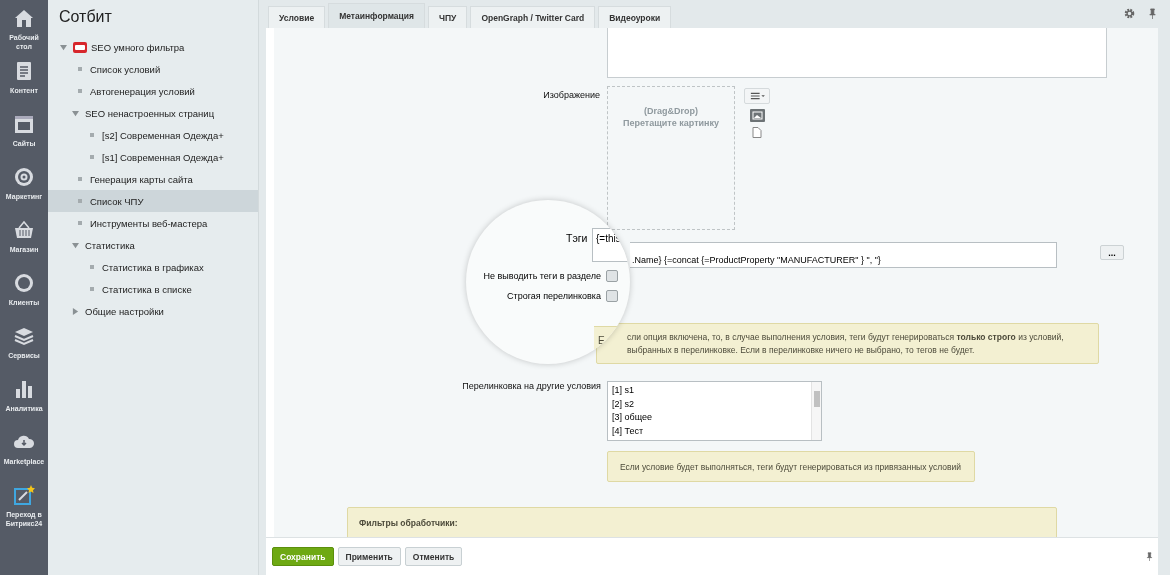 The width and height of the screenshot is (1170, 575). What do you see at coordinates (843, 255) in the screenshot?
I see `tags-field: .Name} {=concat {=ProductProperty "MANUFACTURER" } ", "}` at bounding box center [843, 255].